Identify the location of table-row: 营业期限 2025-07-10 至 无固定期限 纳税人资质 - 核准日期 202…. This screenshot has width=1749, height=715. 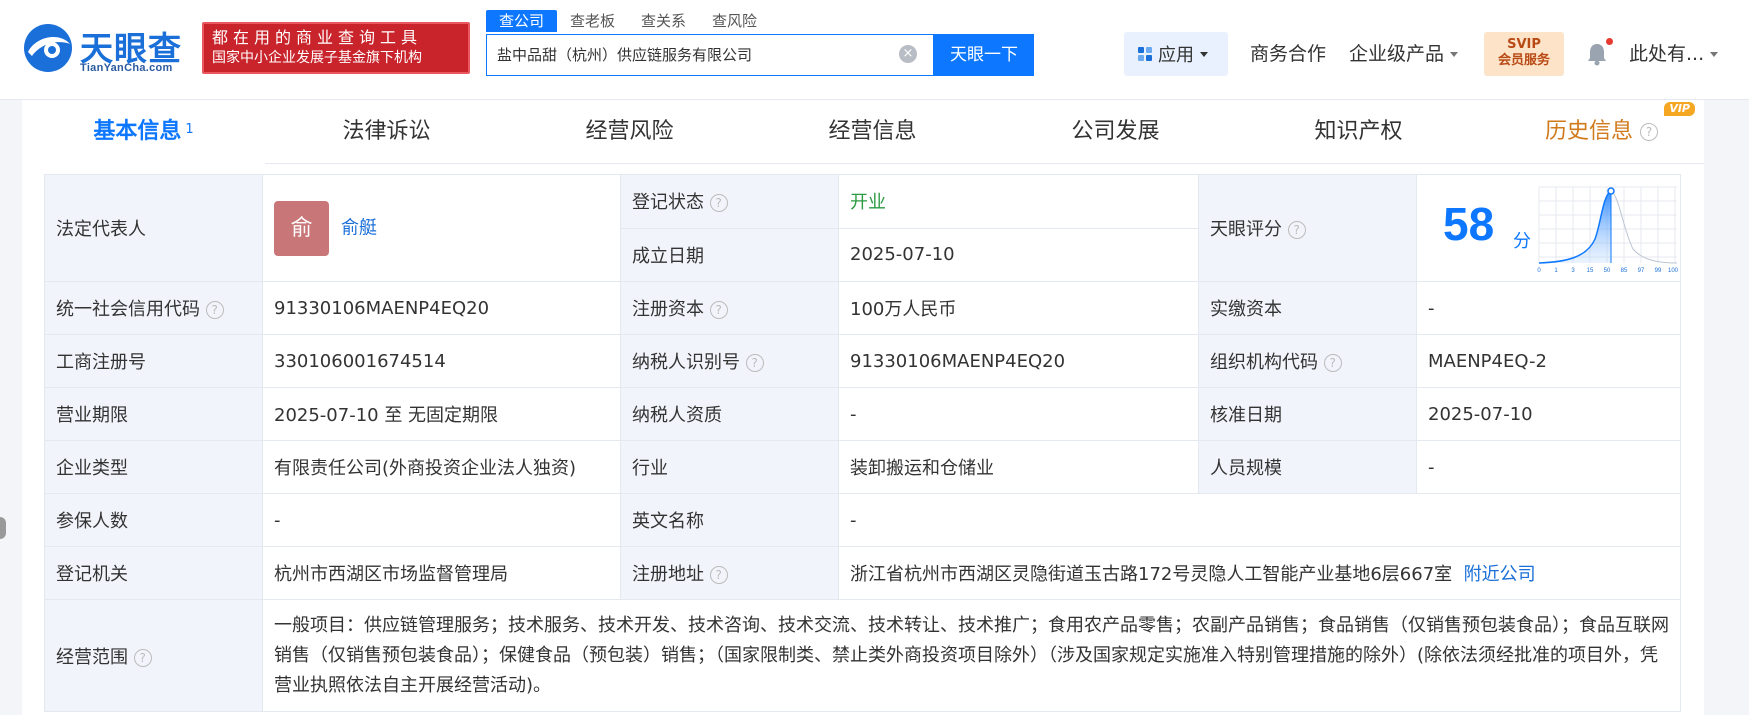
(862, 414).